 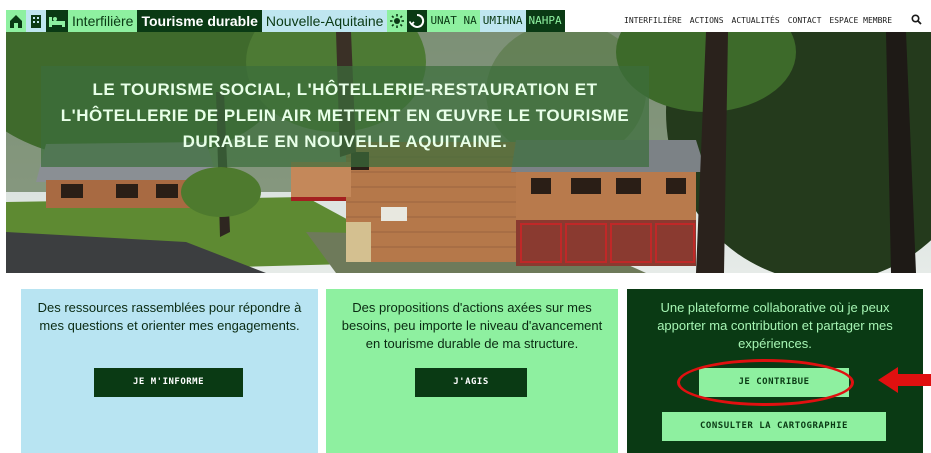 I want to click on nav-actions: ACTIONS, so click(x=707, y=21).